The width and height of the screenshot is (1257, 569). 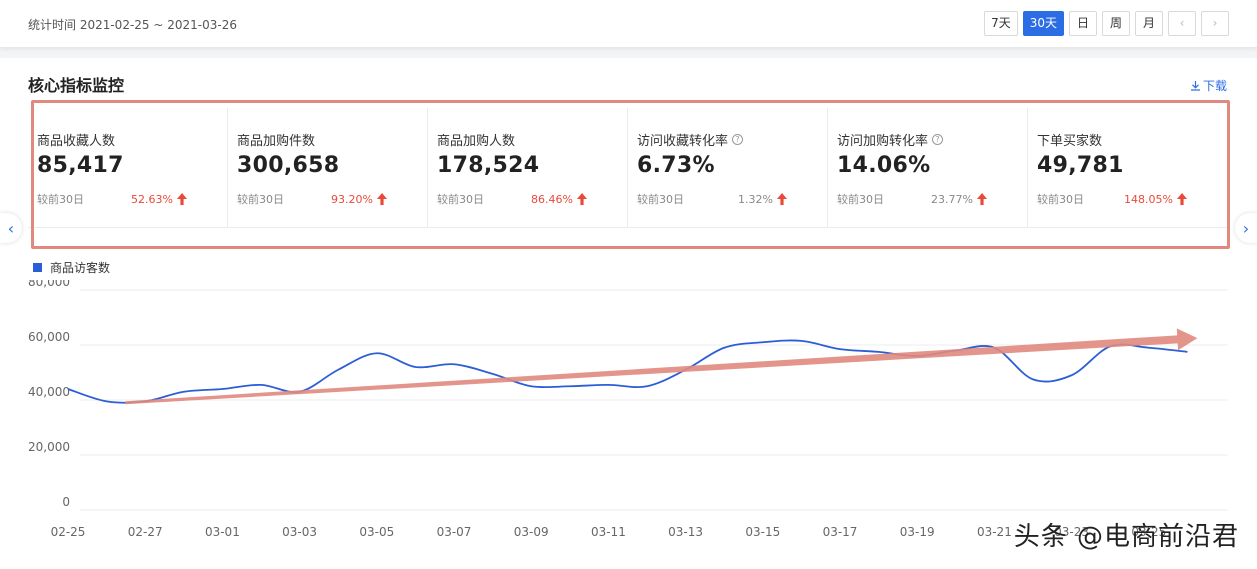 What do you see at coordinates (840, 532) in the screenshot?
I see `x-tick-label: 03-17` at bounding box center [840, 532].